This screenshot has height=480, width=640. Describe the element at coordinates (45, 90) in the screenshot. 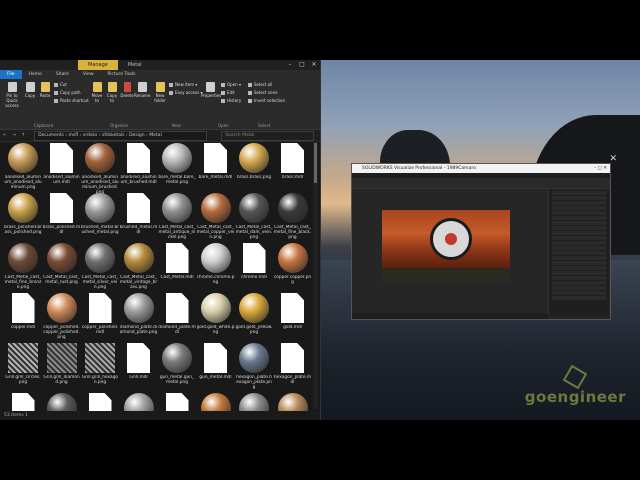

I see `paste-button: Paste` at that location.